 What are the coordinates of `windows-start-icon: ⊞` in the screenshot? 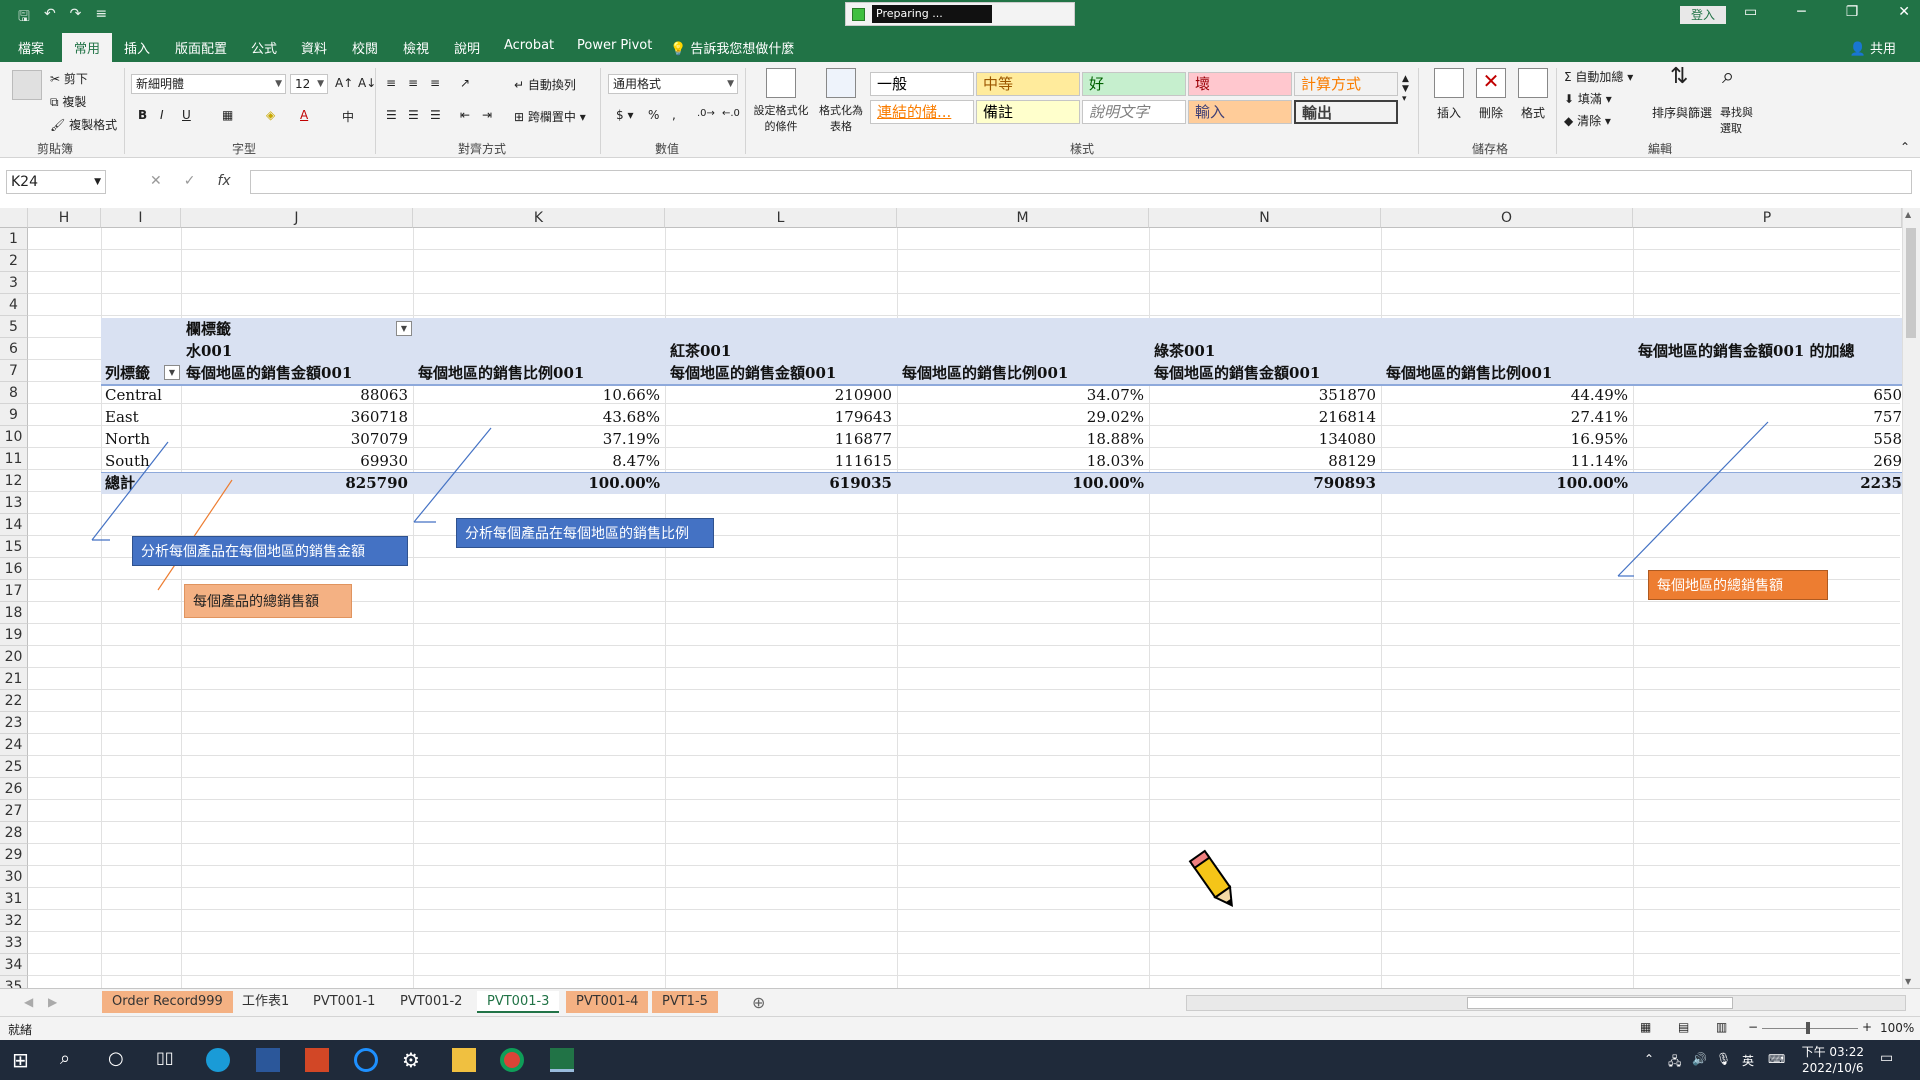 It's located at (24, 1060).